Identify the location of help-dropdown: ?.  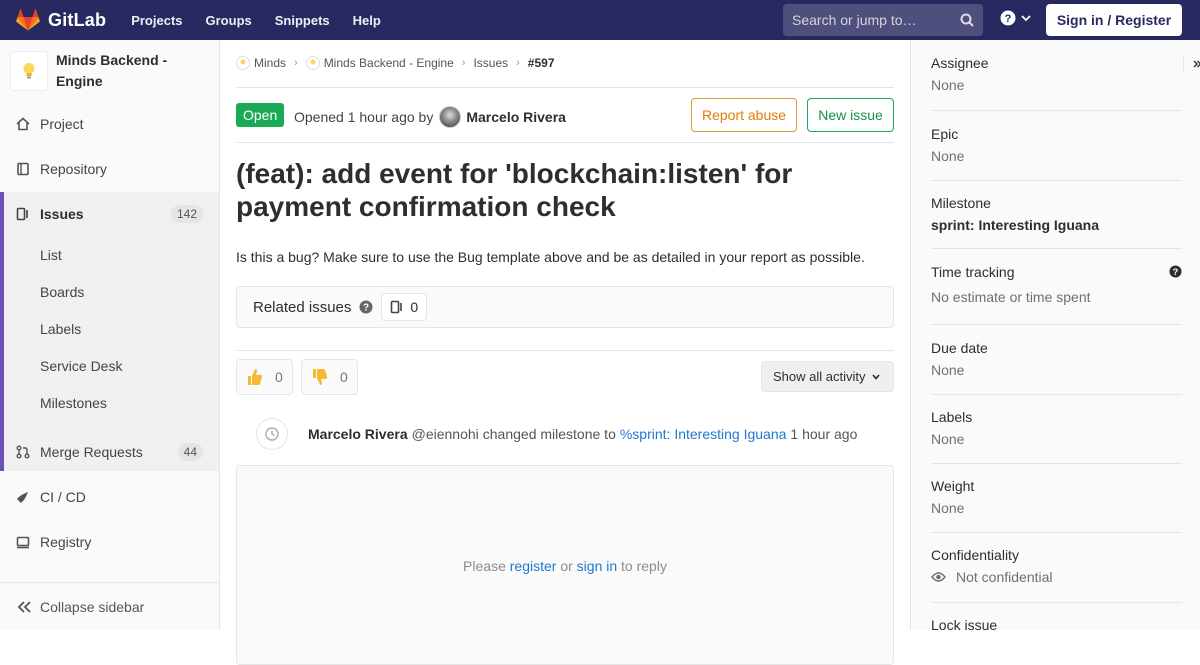
(1016, 18).